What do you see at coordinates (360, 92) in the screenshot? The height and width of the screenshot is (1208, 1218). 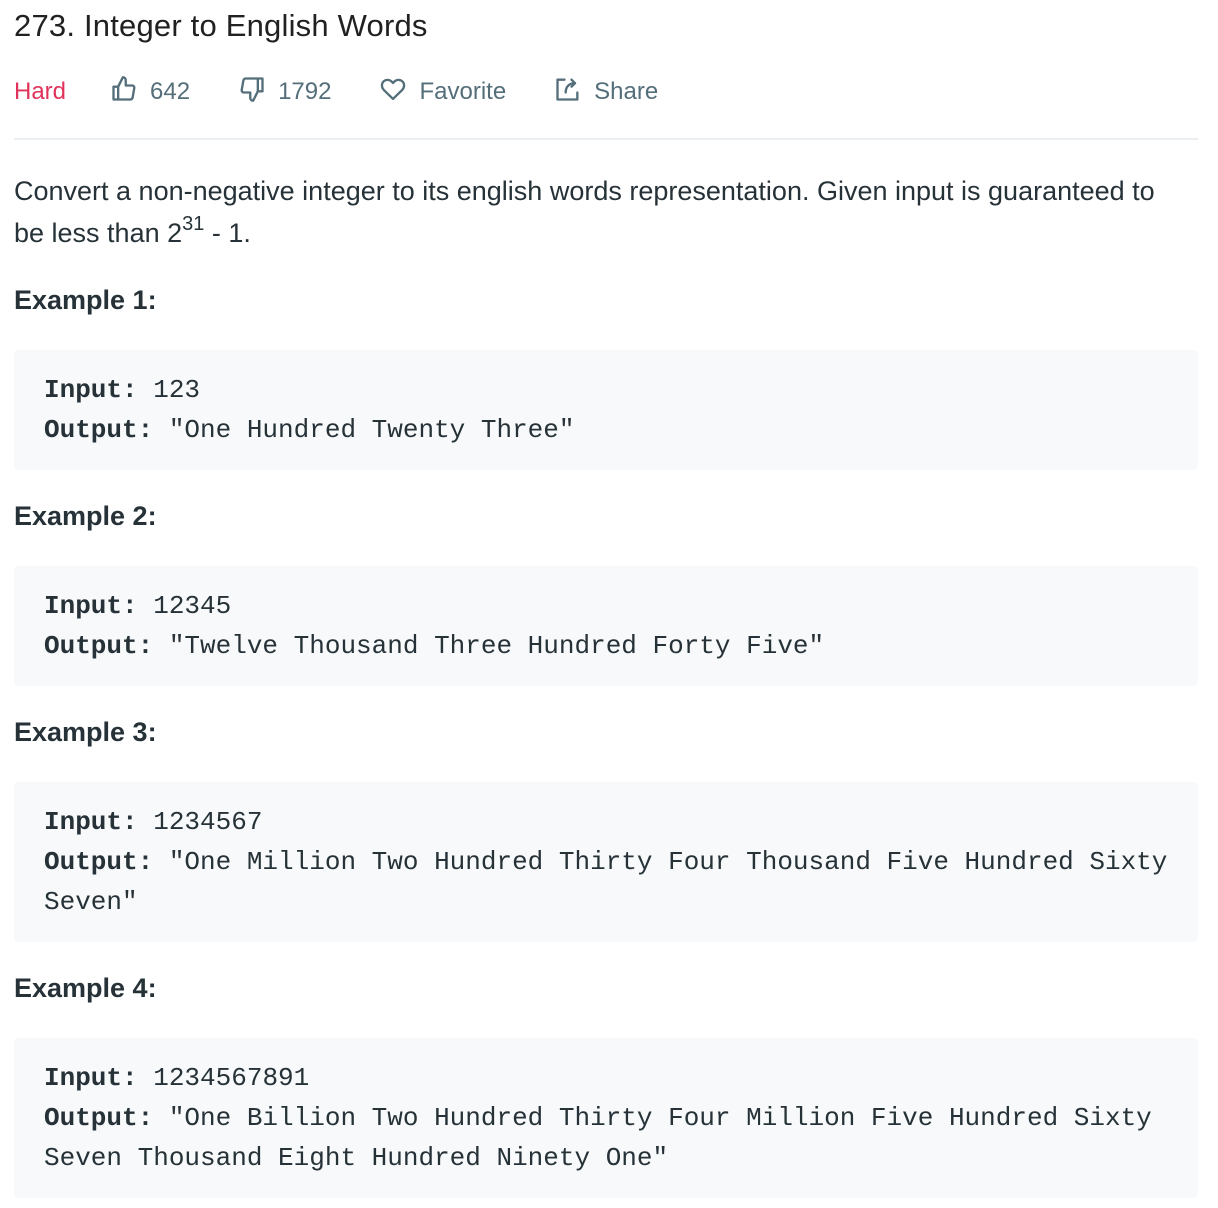 I see `problem-meta-bar: Hard 642 1792 Favorite Share` at bounding box center [360, 92].